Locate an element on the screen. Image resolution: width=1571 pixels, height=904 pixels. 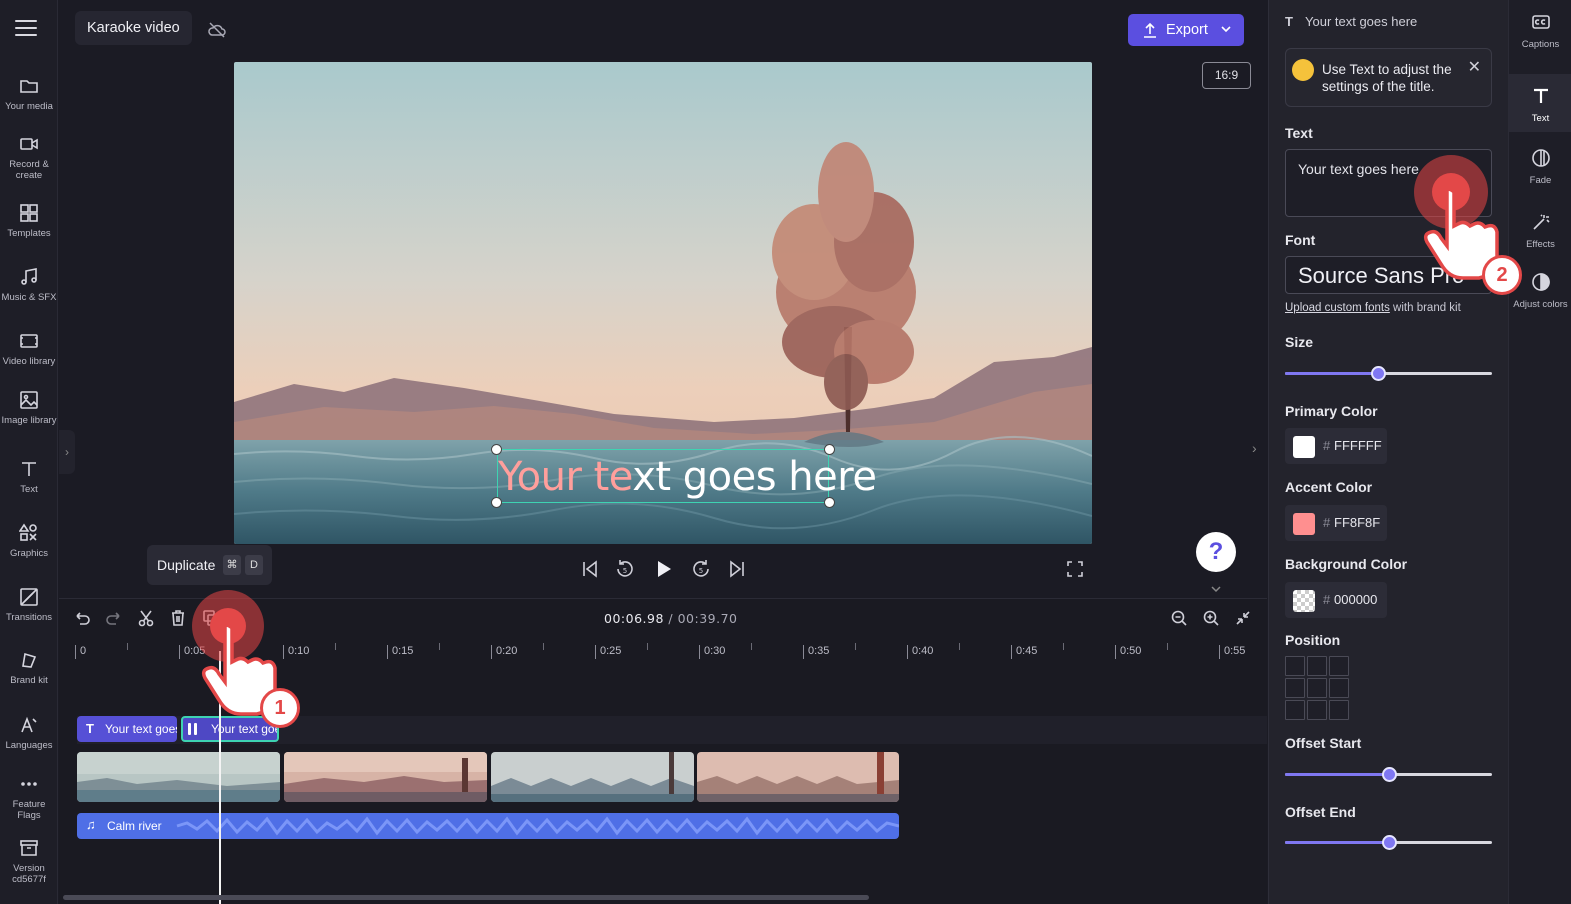
position-bottom-right is located at coordinates (1339, 710).